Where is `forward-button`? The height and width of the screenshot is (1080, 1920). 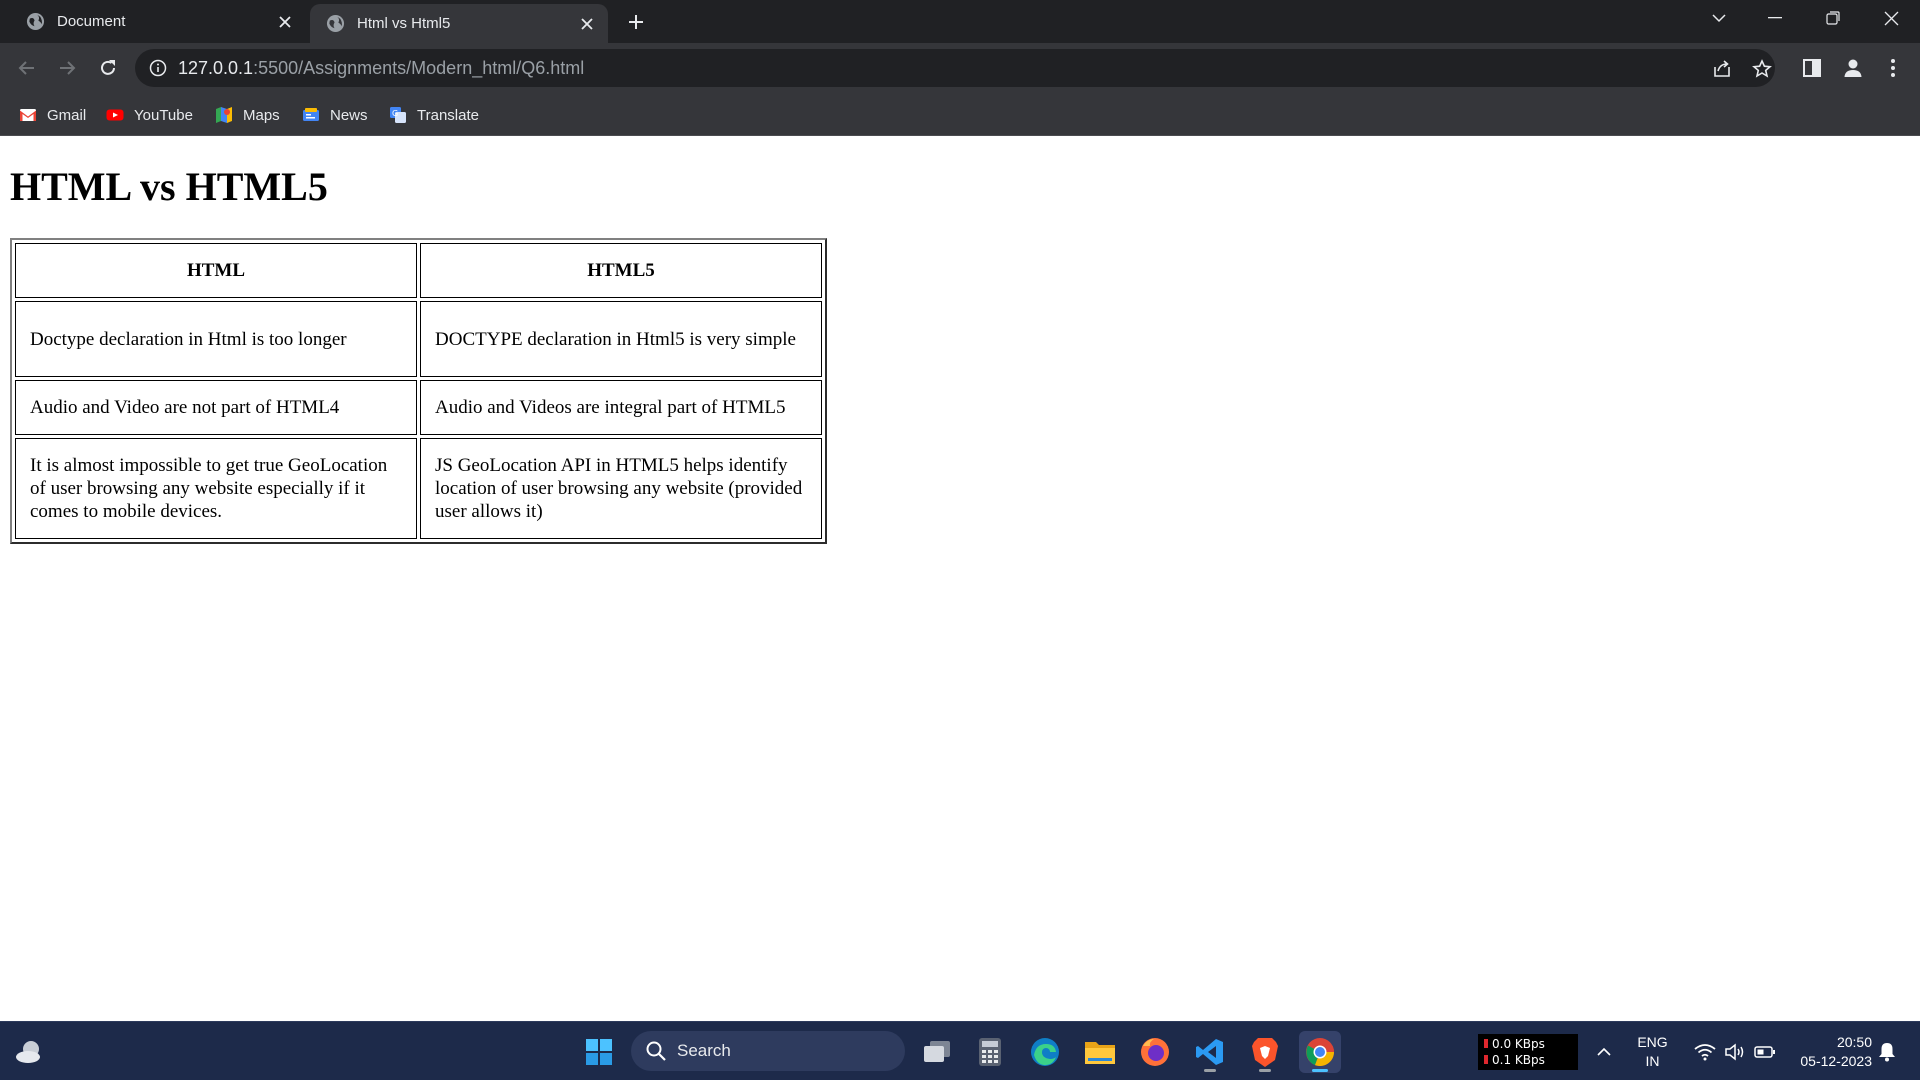
forward-button is located at coordinates (67, 68).